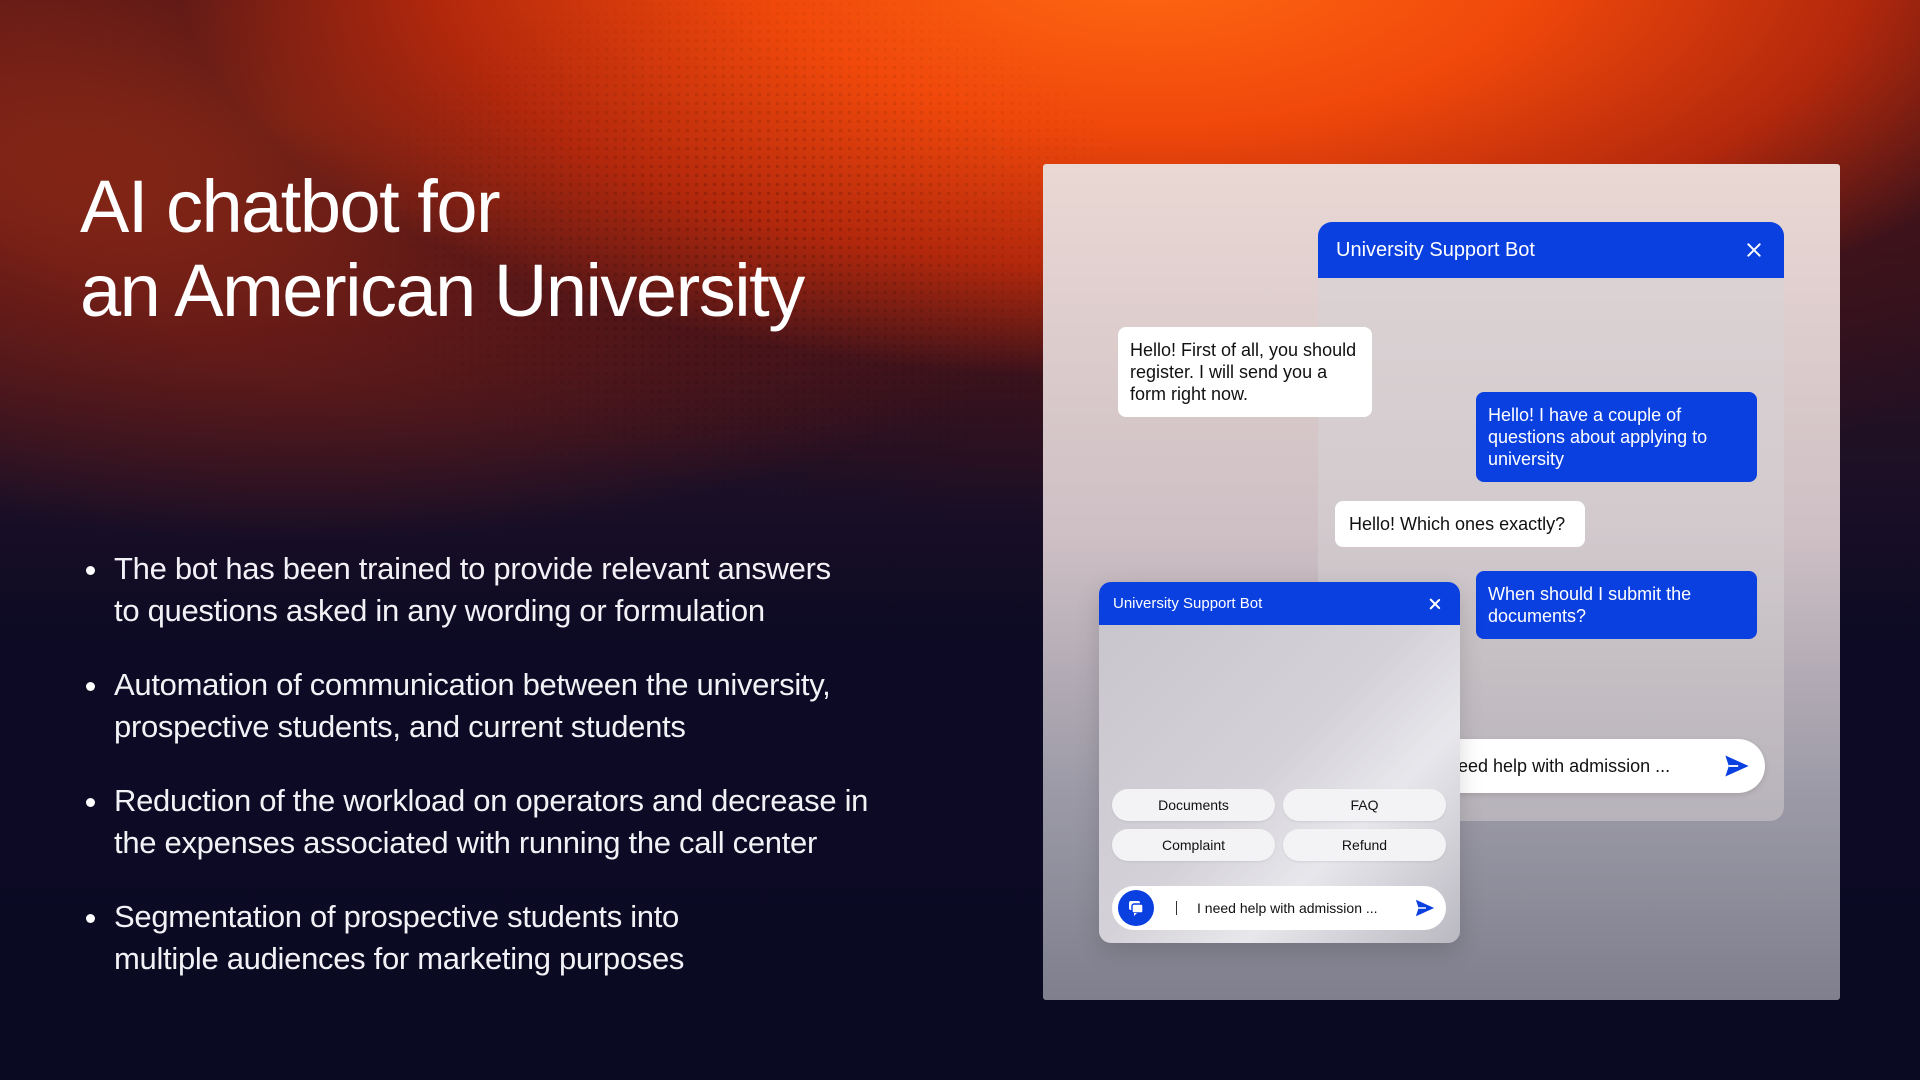 The image size is (1920, 1080). Describe the element at coordinates (1193, 845) in the screenshot. I see `quick-reply-complaint: Complaint` at that location.